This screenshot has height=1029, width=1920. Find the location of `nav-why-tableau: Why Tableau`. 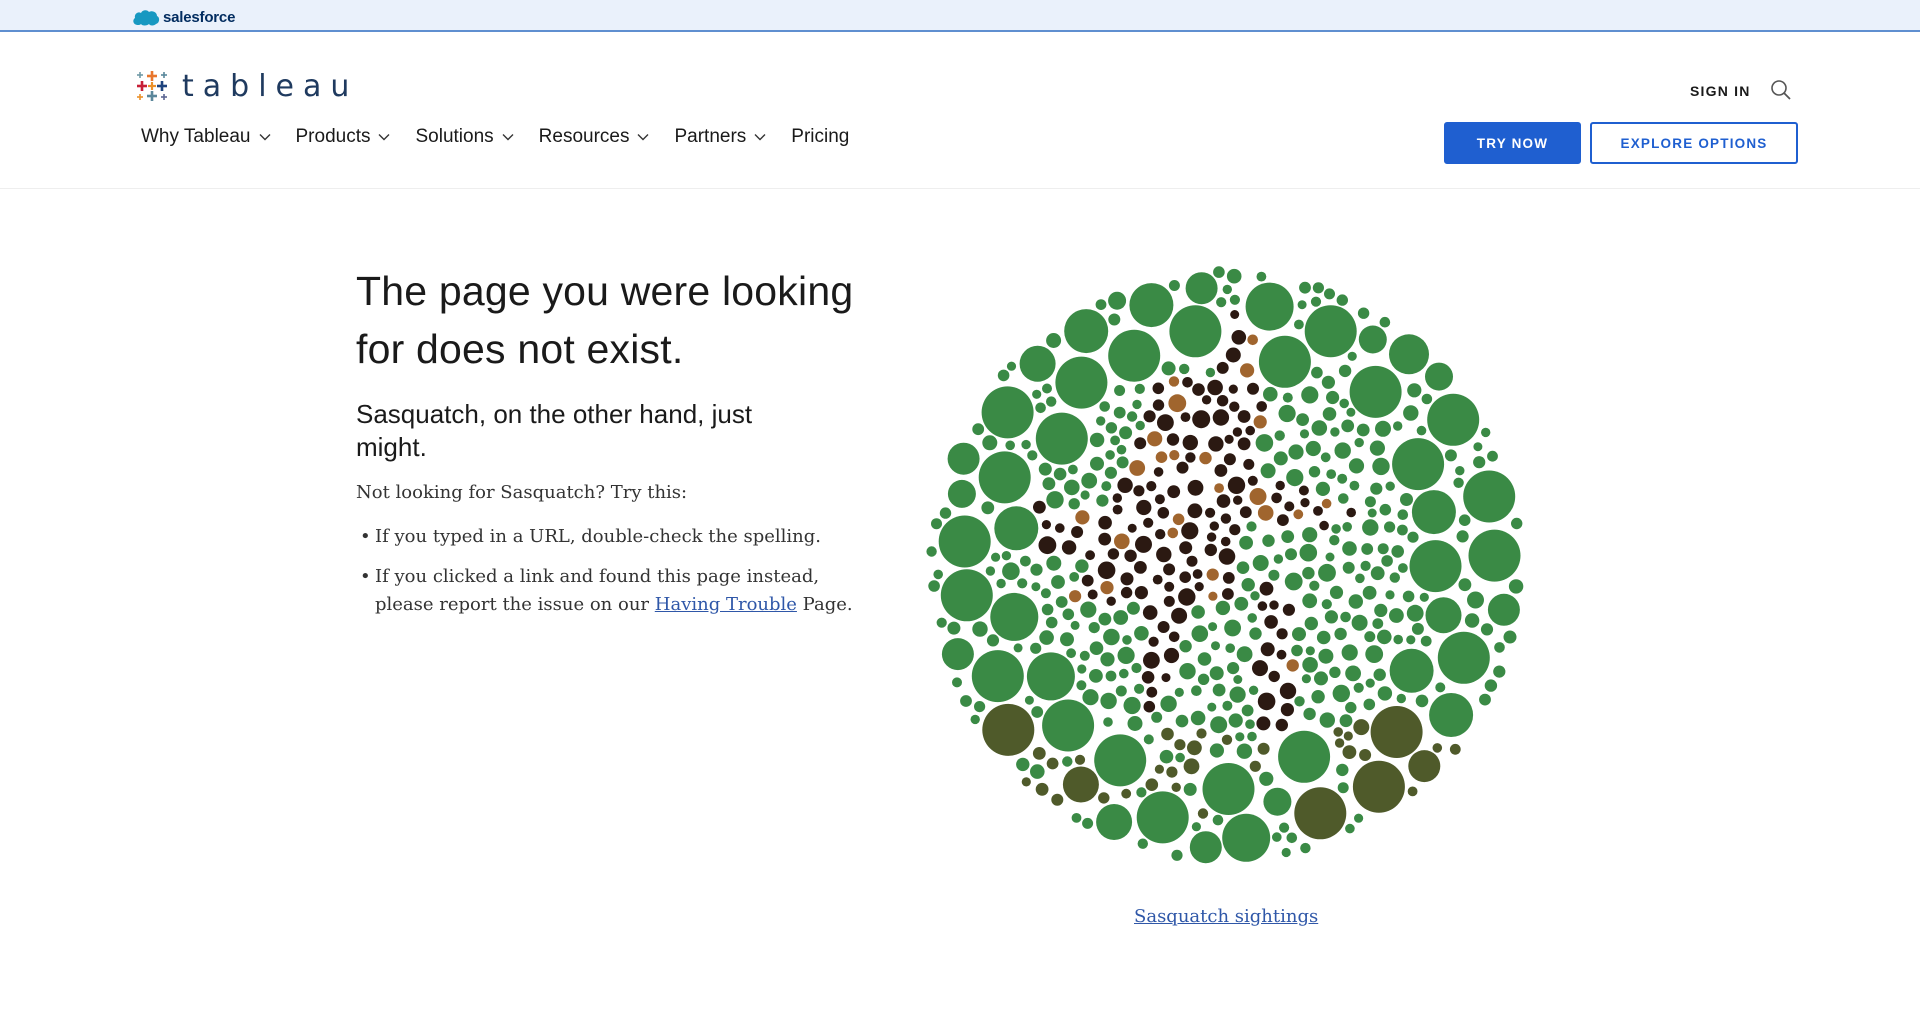

nav-why-tableau: Why Tableau is located at coordinates (206, 137).